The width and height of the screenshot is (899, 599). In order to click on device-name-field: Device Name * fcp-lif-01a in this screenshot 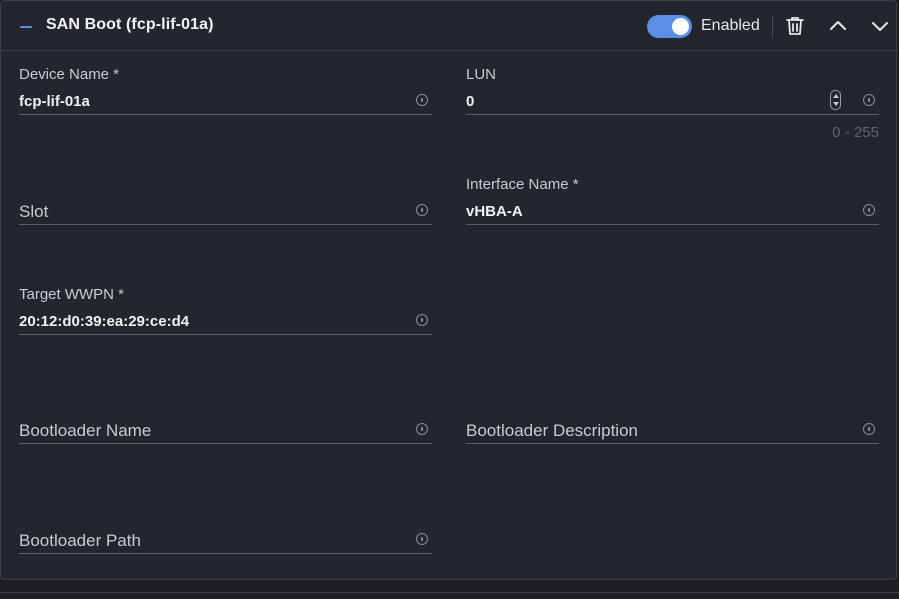, I will do `click(225, 90)`.